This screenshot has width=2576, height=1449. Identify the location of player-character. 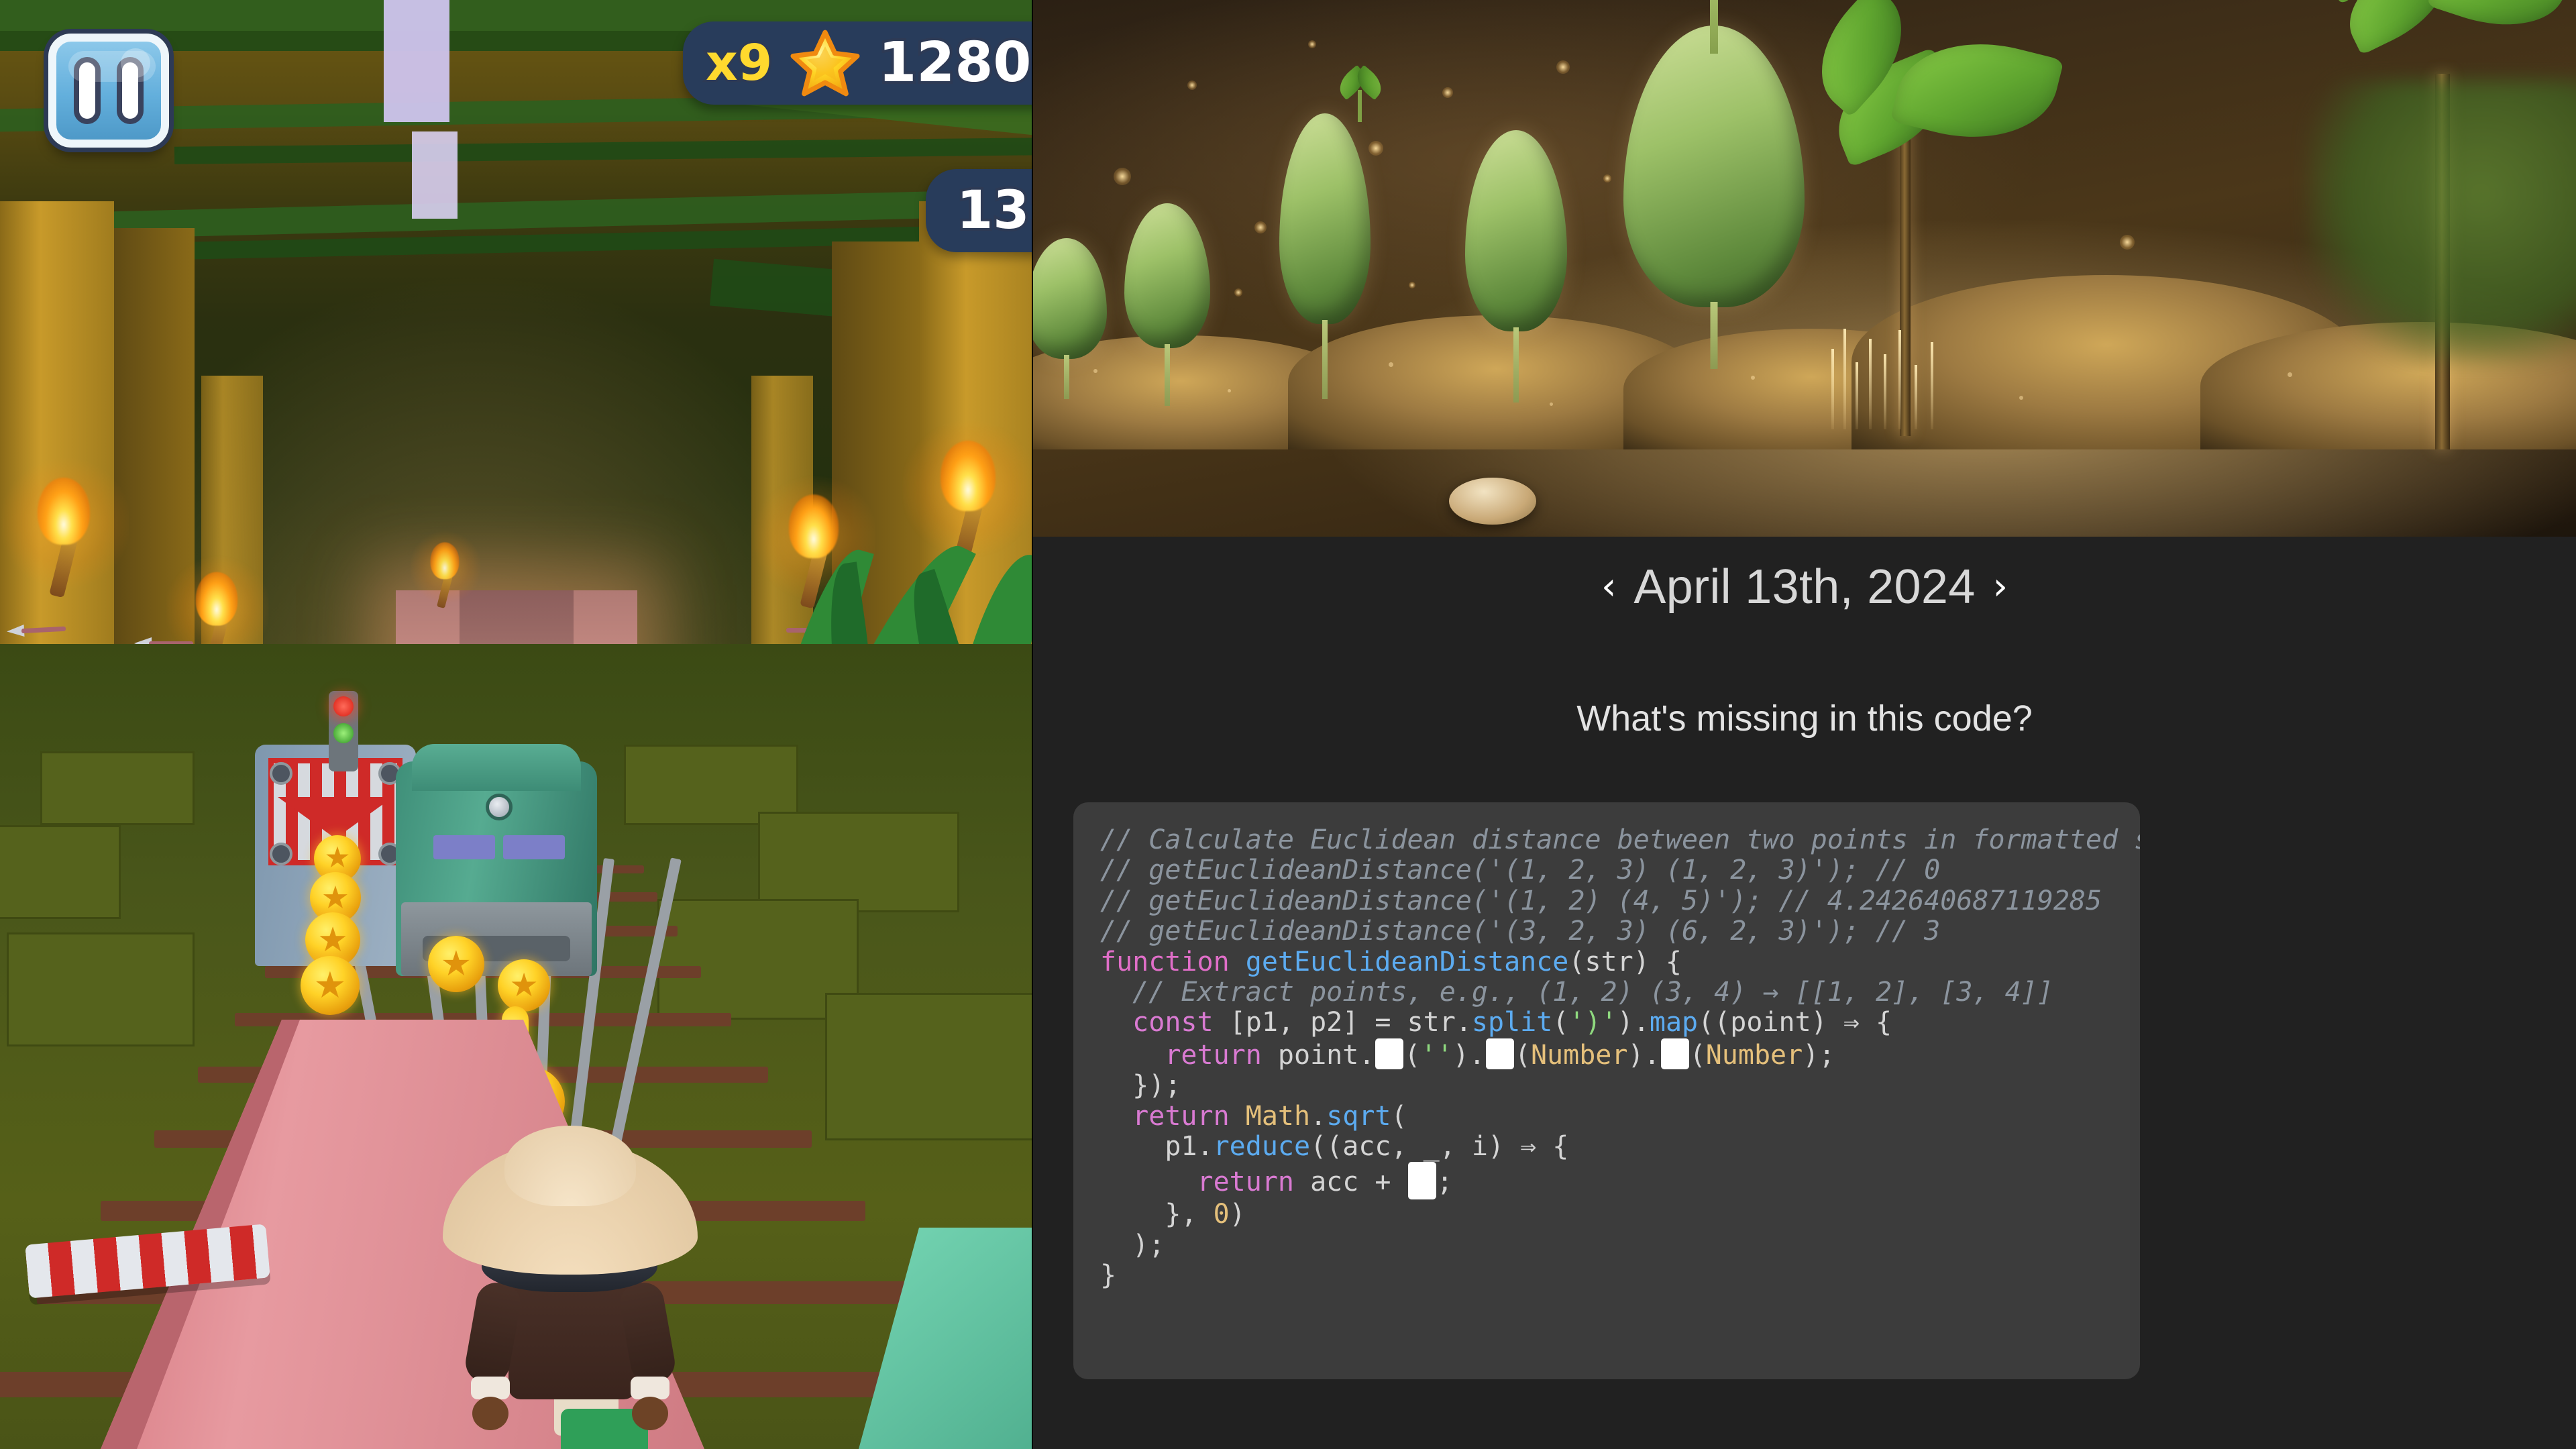
(570, 1287).